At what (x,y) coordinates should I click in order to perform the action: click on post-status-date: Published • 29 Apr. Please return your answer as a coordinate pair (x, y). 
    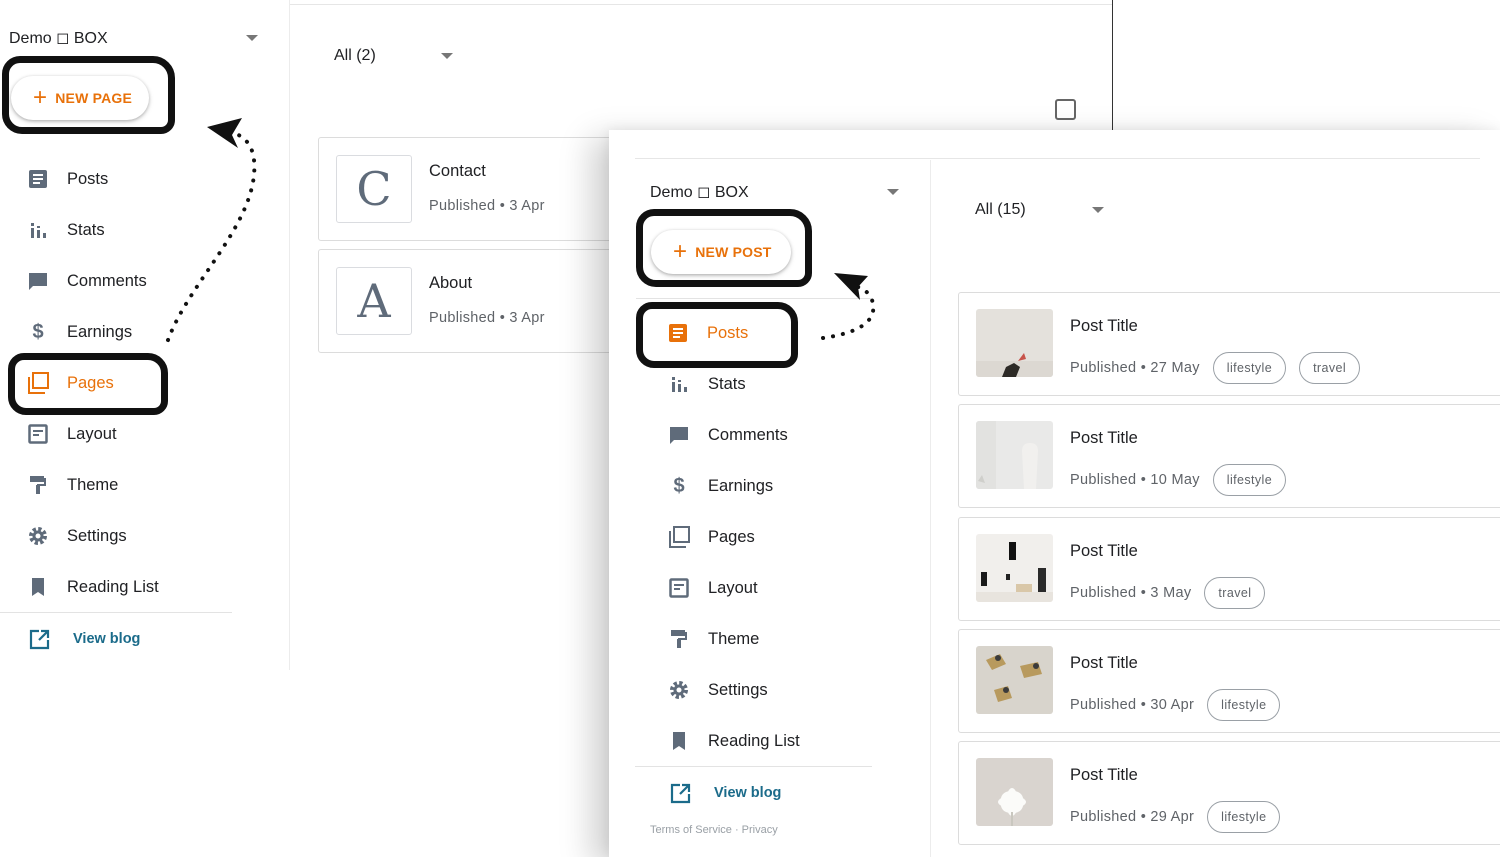
    Looking at the image, I should click on (1132, 817).